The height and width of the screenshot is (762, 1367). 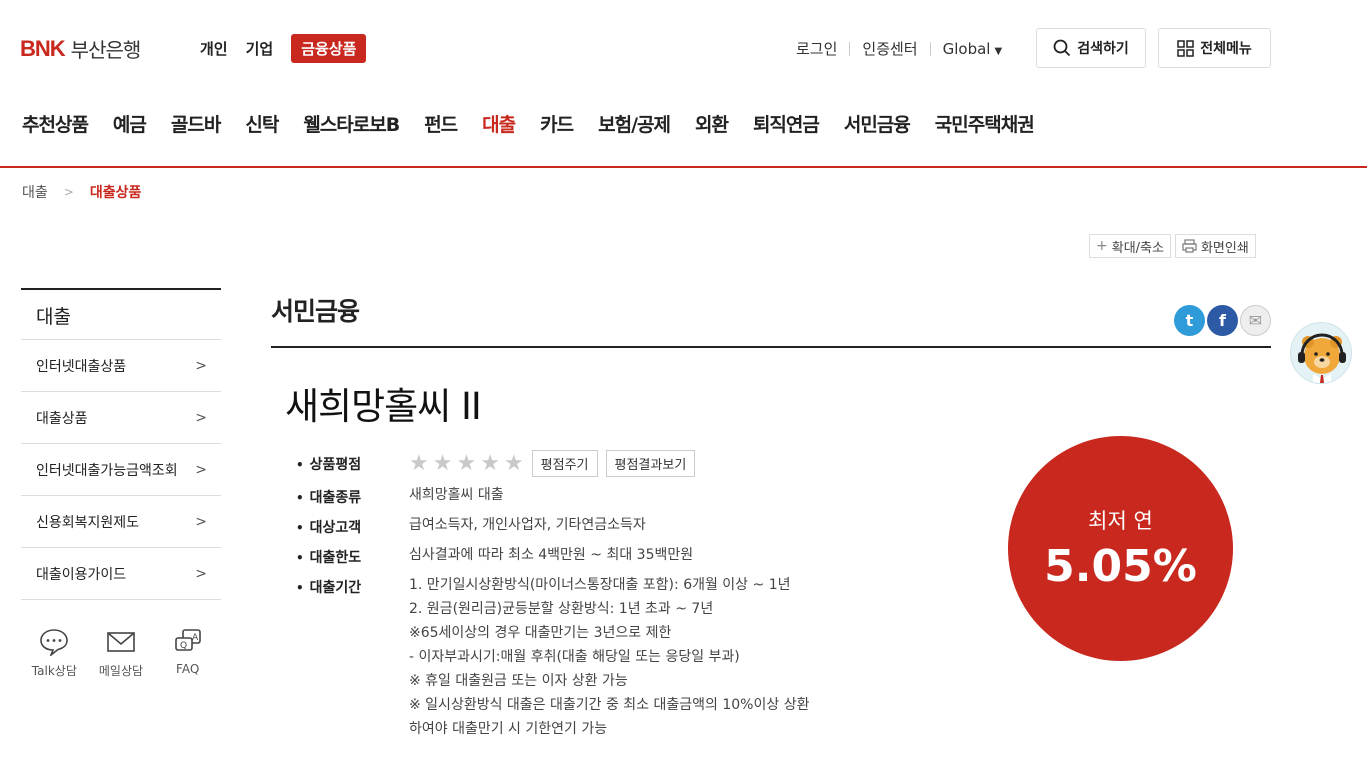 What do you see at coordinates (81, 192) in the screenshot?
I see `breadcrumb: 대출 > 대출상품` at bounding box center [81, 192].